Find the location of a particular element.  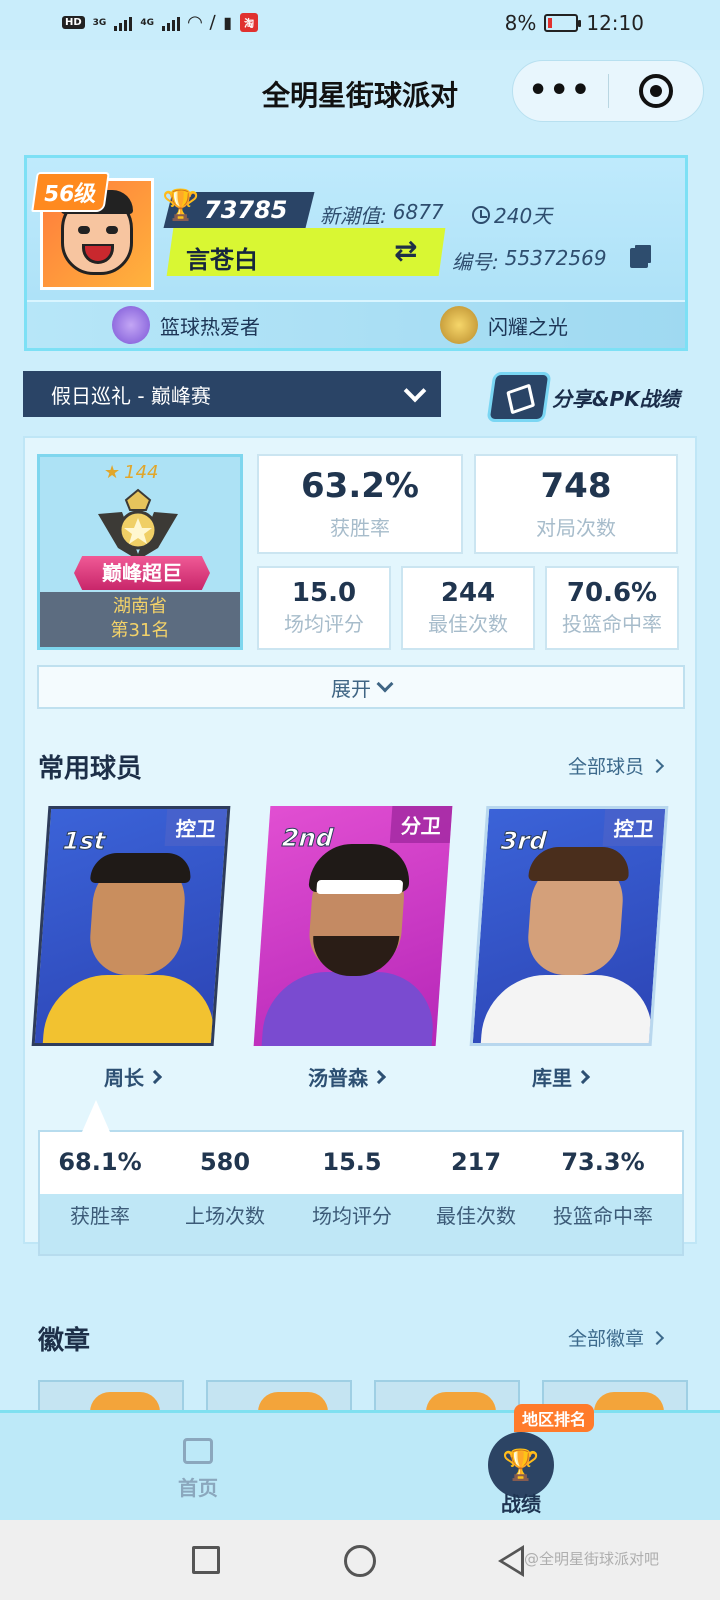

close-miniapp-button is located at coordinates (655, 91).